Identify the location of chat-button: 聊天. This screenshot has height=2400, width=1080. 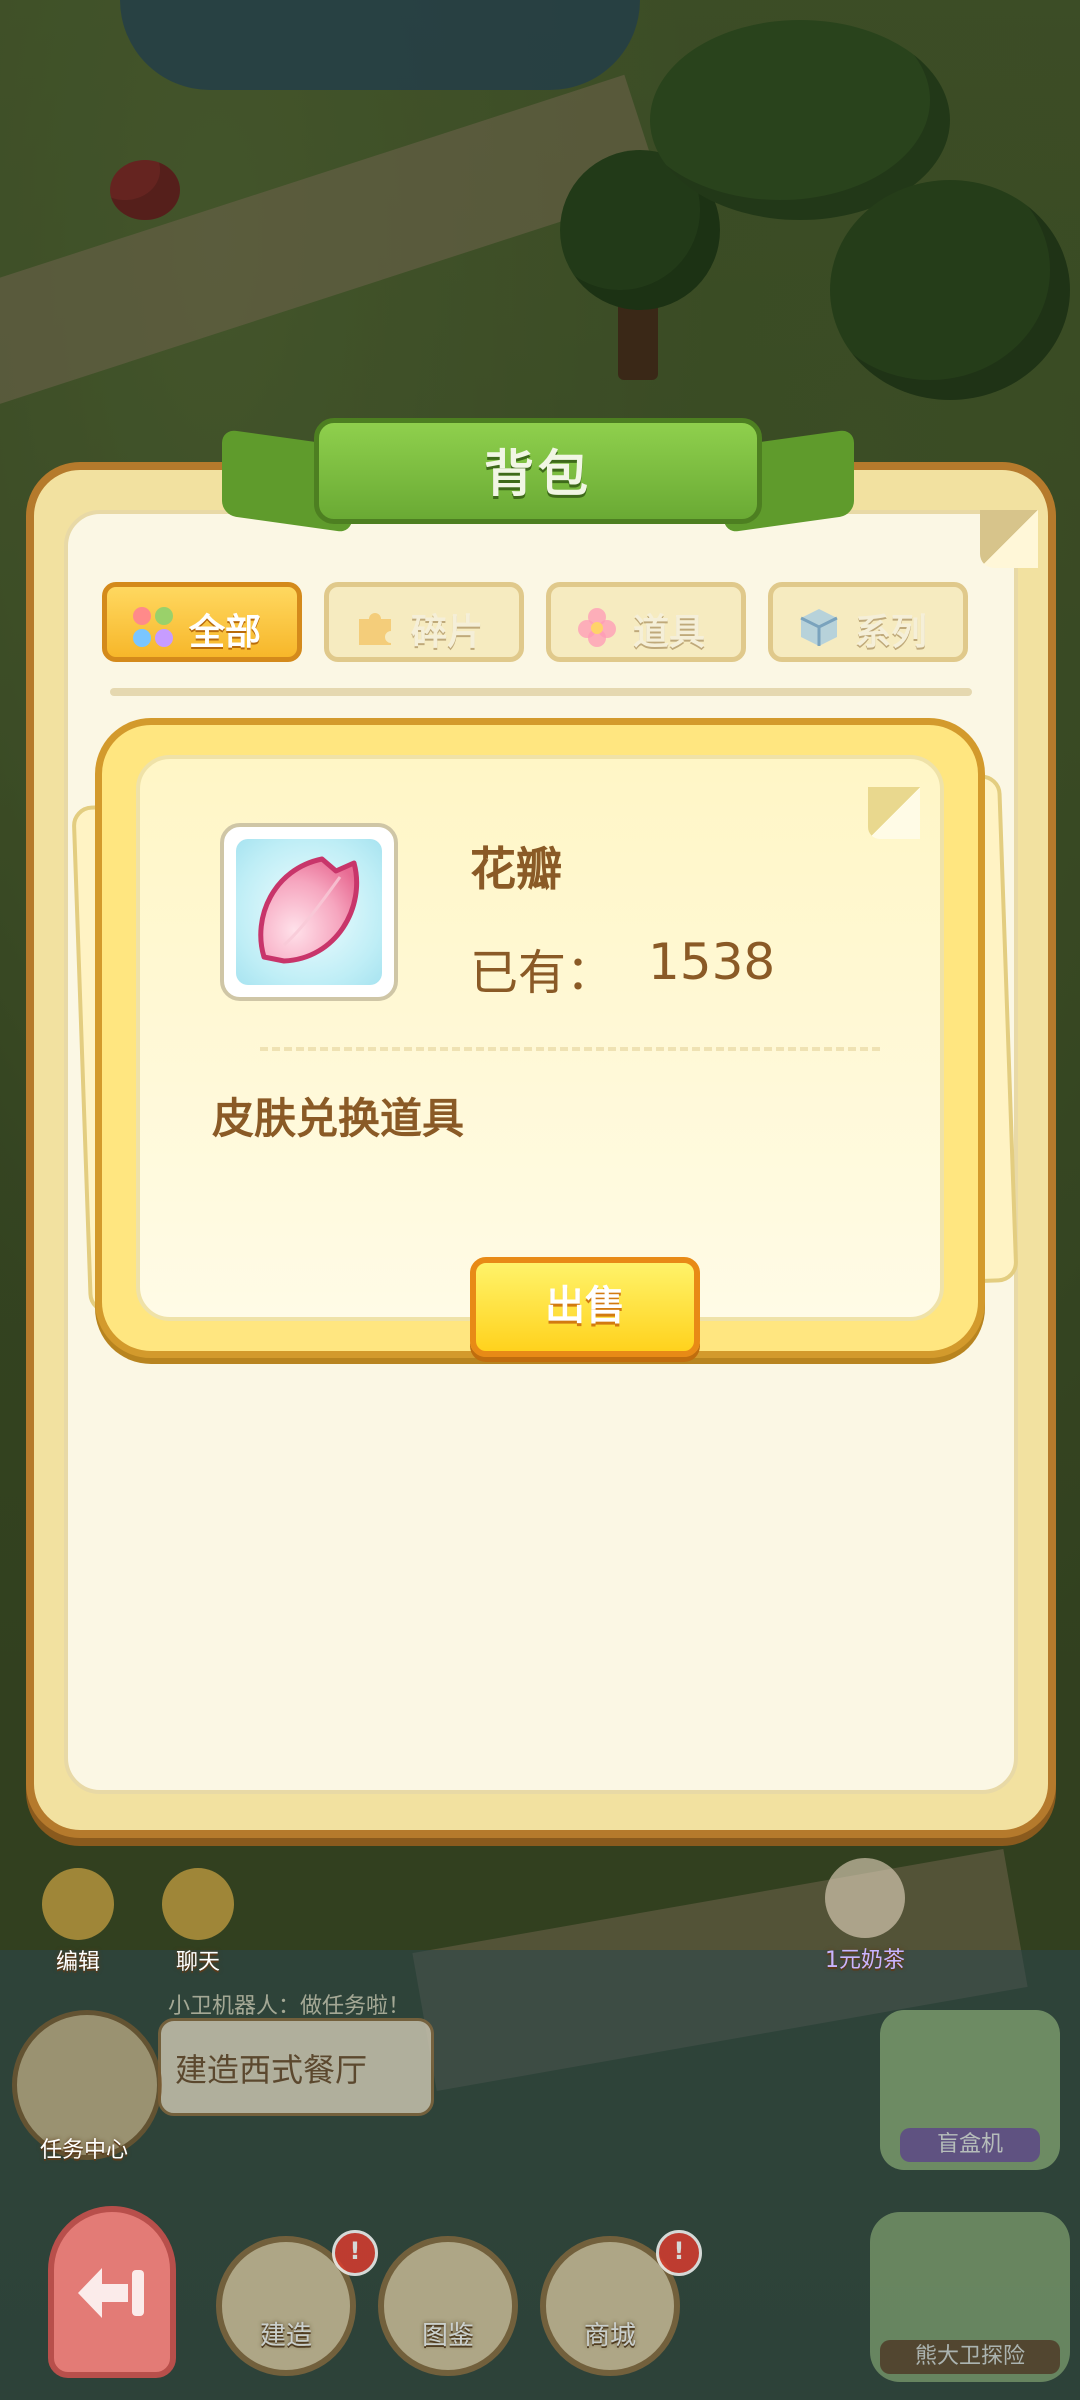
(198, 1922).